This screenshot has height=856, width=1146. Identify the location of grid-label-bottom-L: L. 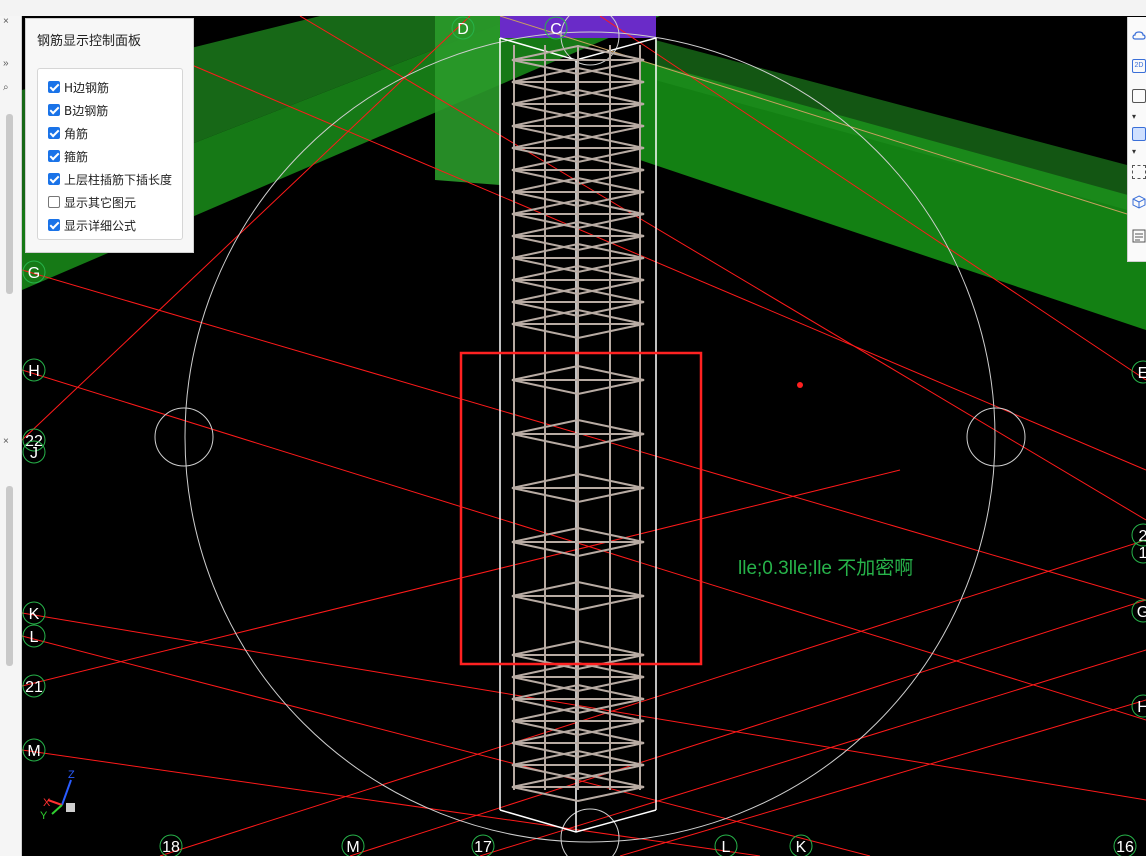
(726, 847).